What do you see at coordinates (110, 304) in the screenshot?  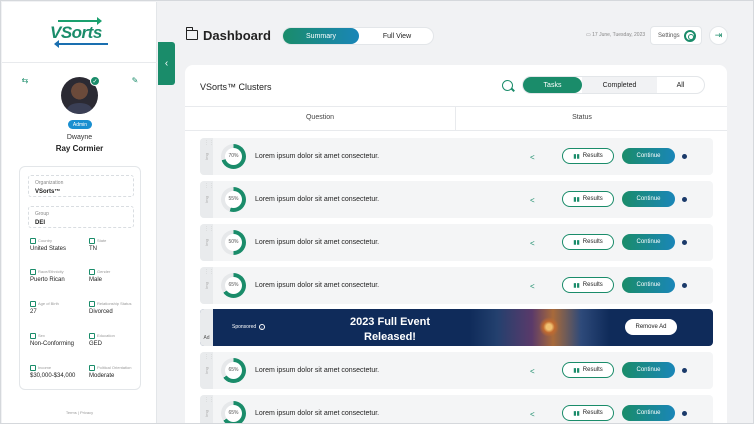 I see `field-label: Relationship Status` at bounding box center [110, 304].